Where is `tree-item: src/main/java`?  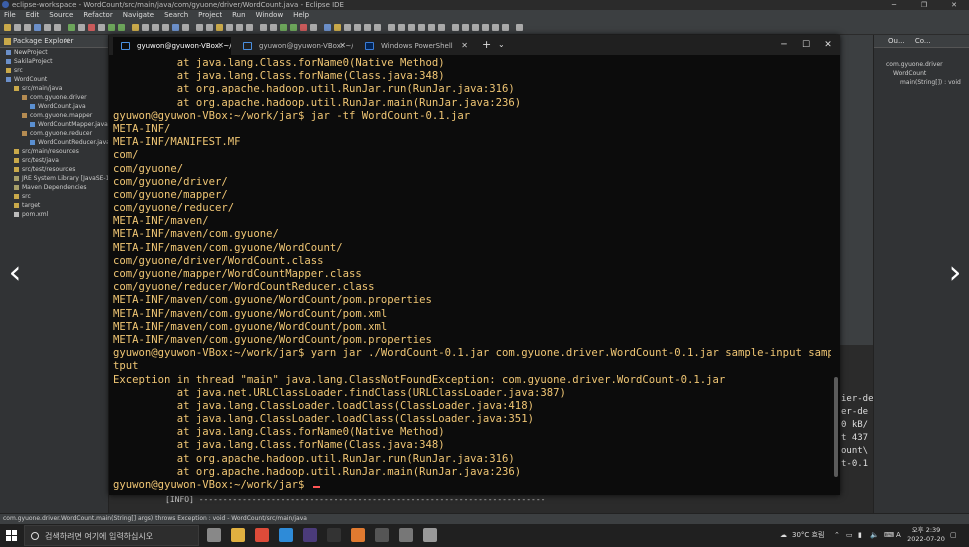 tree-item: src/main/java is located at coordinates (54, 88).